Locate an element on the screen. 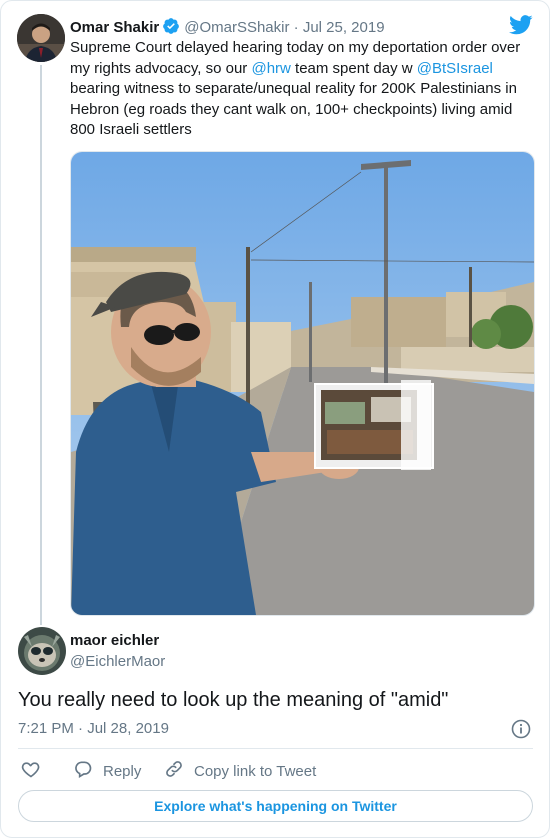 Image resolution: width=550 pixels, height=838 pixels. mention-link-hrw: @hrw is located at coordinates (270, 68).